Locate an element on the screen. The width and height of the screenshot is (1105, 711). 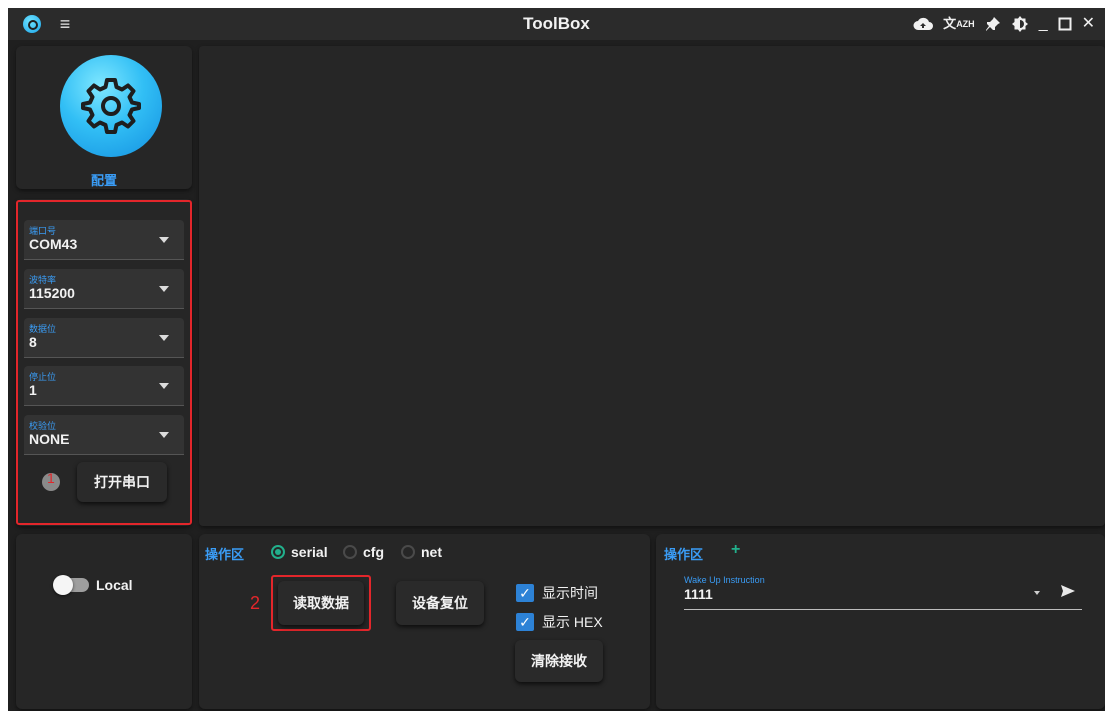
show-hex-checkbox: ✓ 显示 HEX is located at coordinates (559, 622).